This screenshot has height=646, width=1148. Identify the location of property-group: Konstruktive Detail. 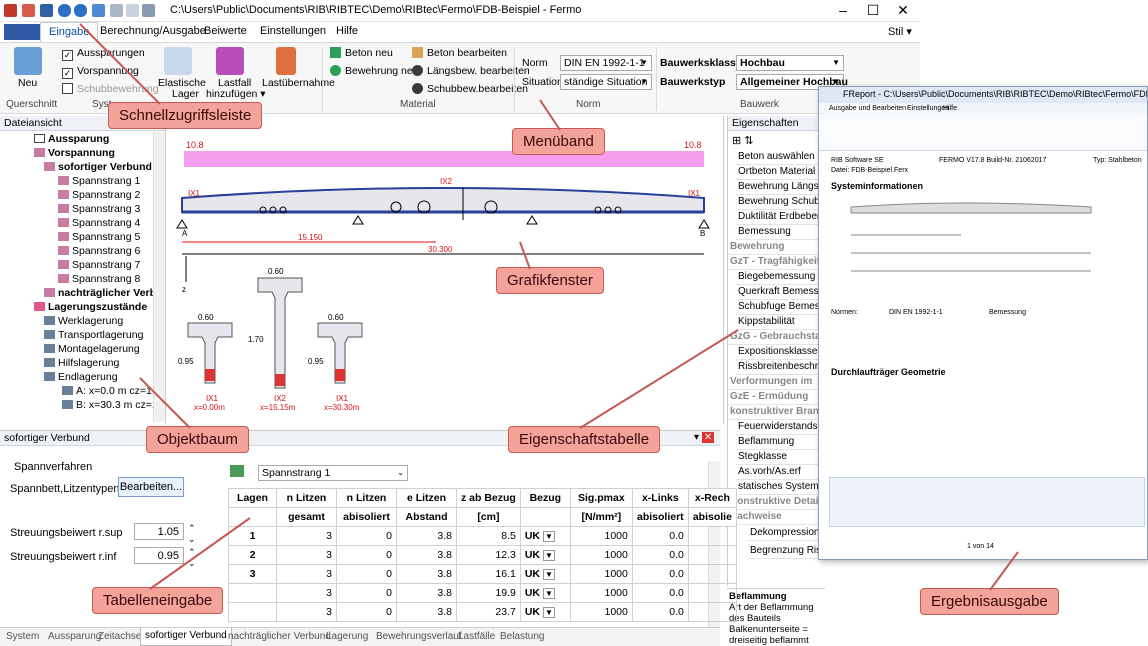
(773, 502).